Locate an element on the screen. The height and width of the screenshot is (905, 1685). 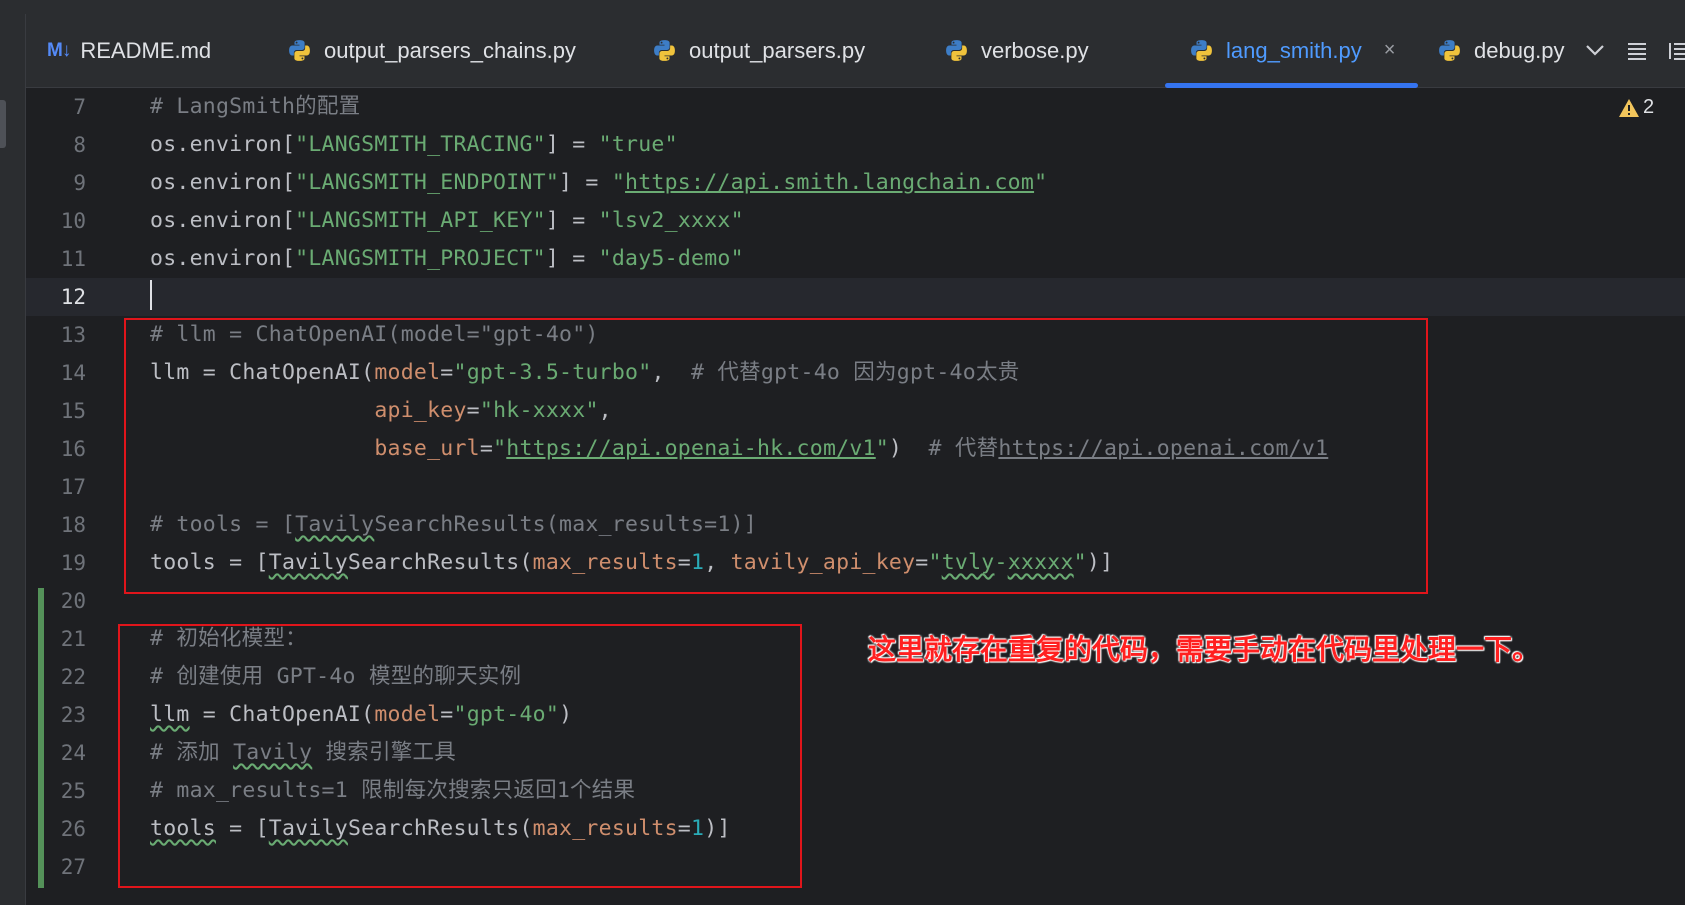
line-number: 22 is located at coordinates (73, 677).